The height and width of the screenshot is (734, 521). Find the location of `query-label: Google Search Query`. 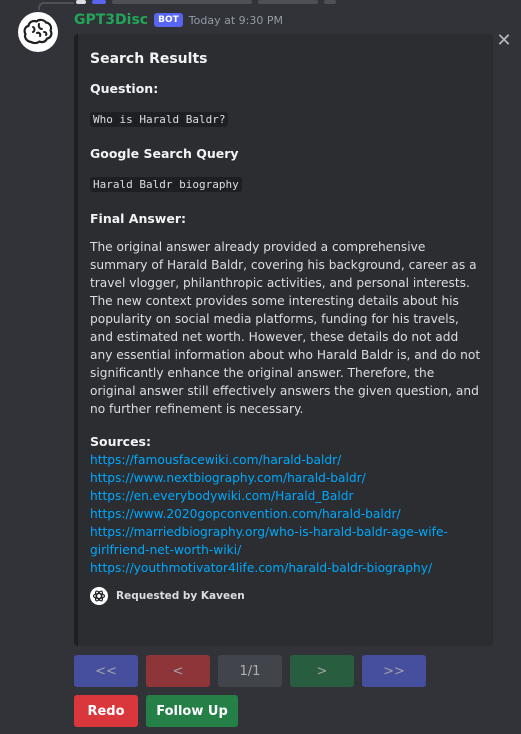

query-label: Google Search Query is located at coordinates (164, 153).